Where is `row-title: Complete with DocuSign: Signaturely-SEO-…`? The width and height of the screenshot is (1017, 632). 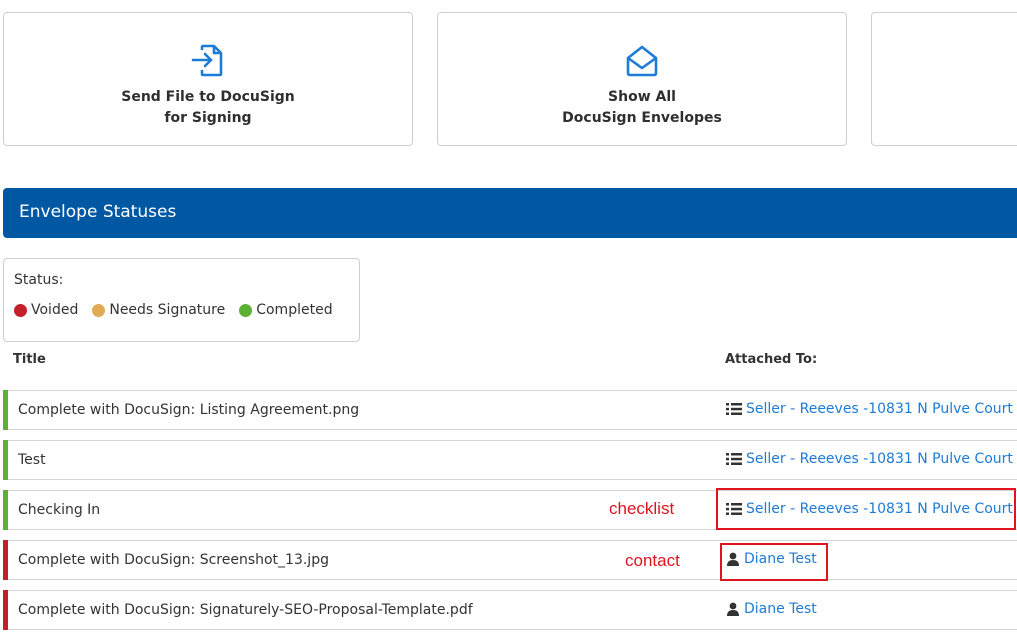 row-title: Complete with DocuSign: Signaturely-SEO-… is located at coordinates (245, 610).